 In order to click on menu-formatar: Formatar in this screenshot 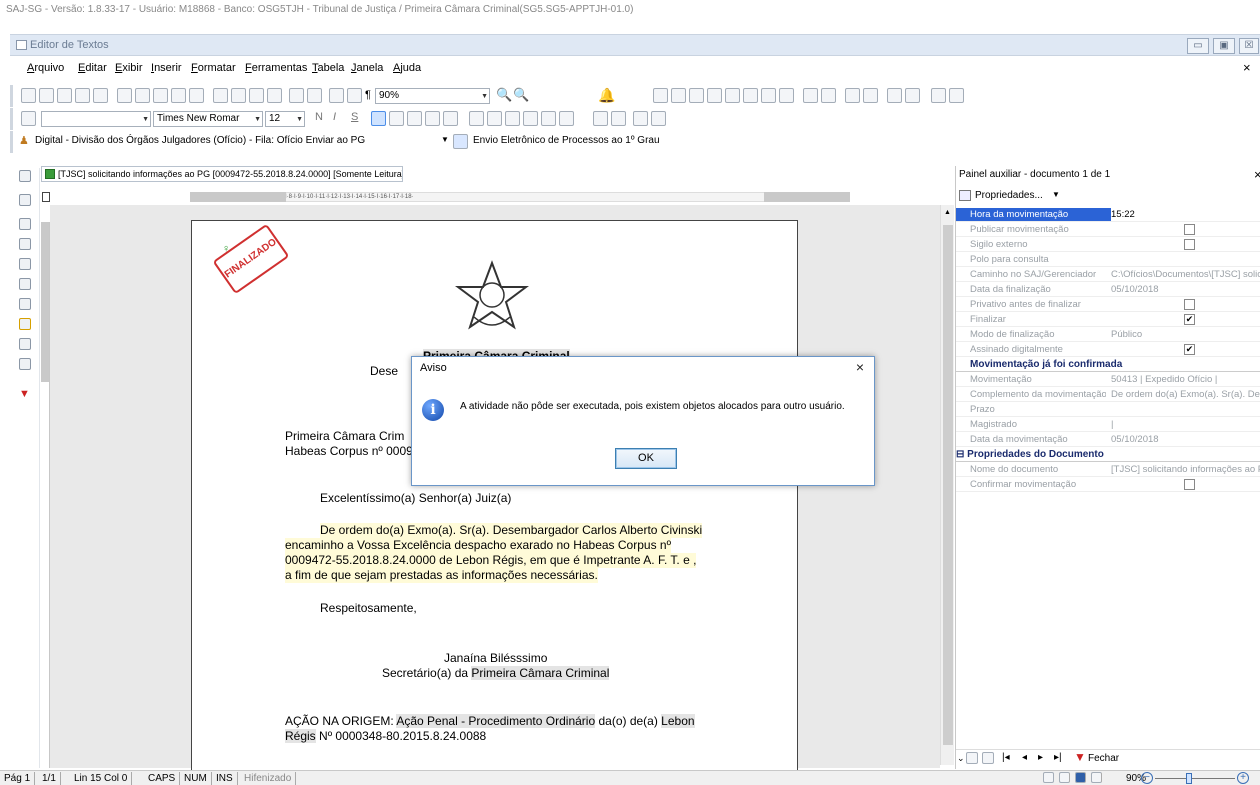, I will do `click(213, 68)`.